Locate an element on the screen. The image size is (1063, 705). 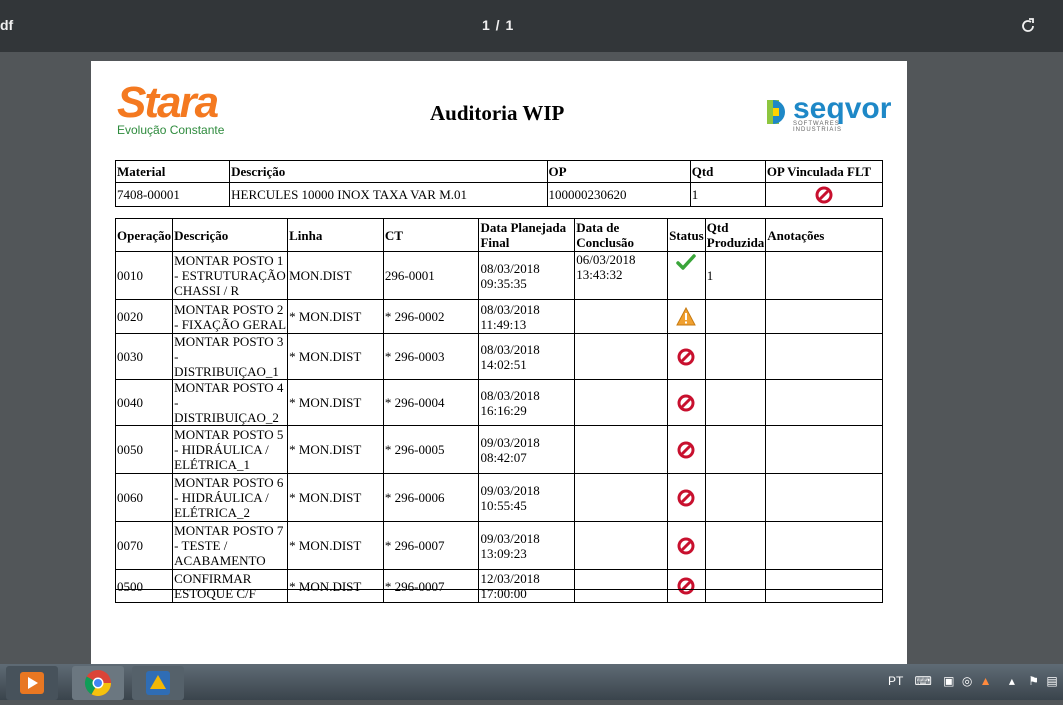
op-vinculada-cell is located at coordinates (824, 194).